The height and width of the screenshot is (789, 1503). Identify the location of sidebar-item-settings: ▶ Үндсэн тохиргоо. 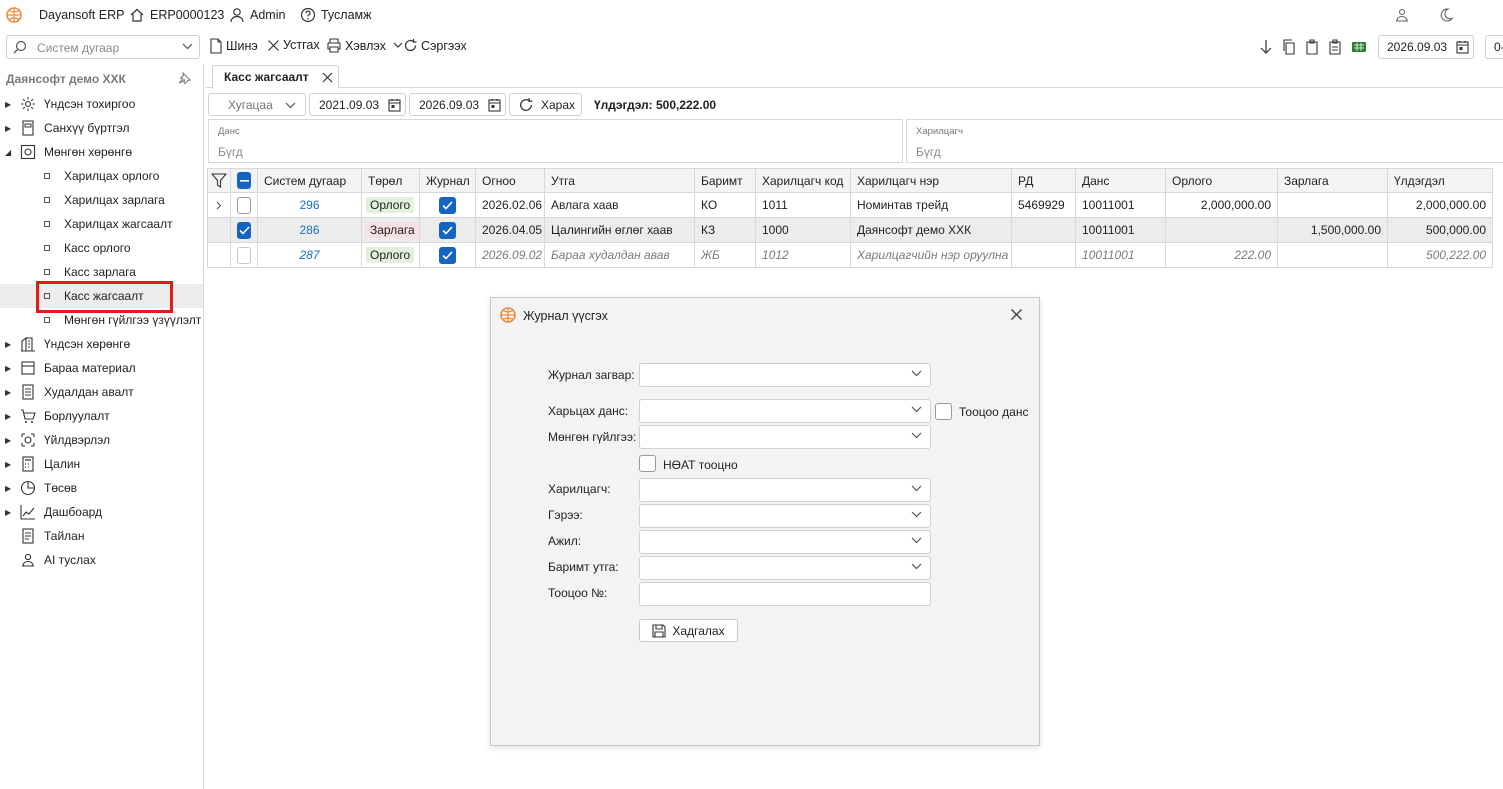
(101, 104).